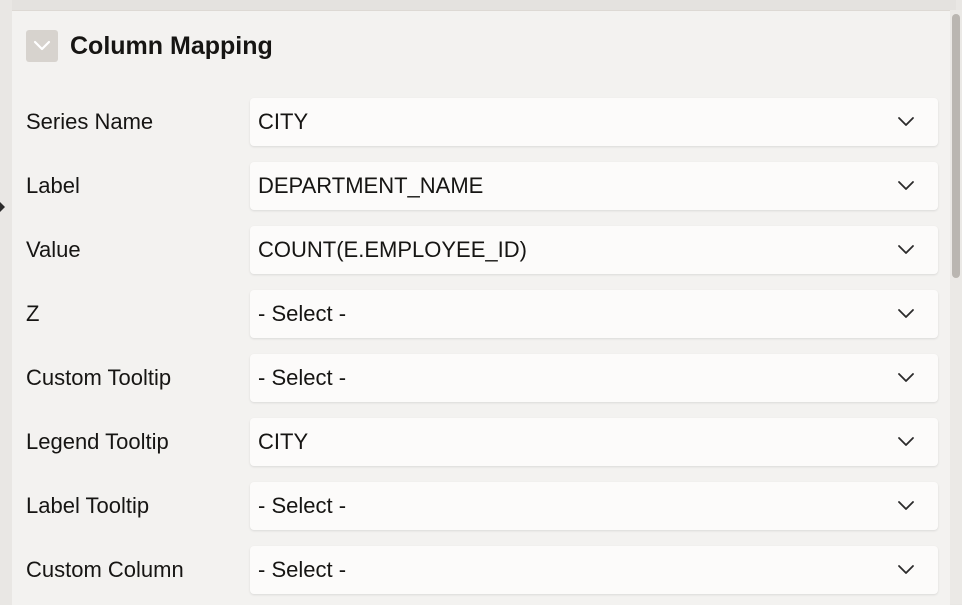 This screenshot has height=605, width=962. Describe the element at coordinates (90, 121) in the screenshot. I see `field-label: Series Name` at that location.